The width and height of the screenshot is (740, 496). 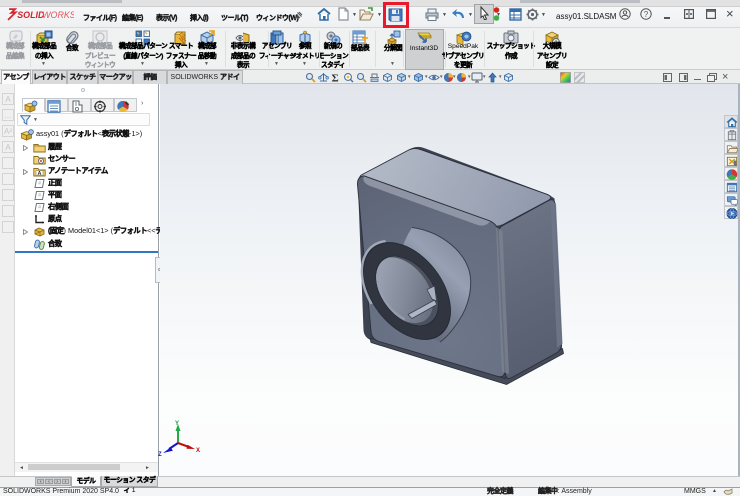 I want to click on svg-text: X, so click(x=198, y=451).